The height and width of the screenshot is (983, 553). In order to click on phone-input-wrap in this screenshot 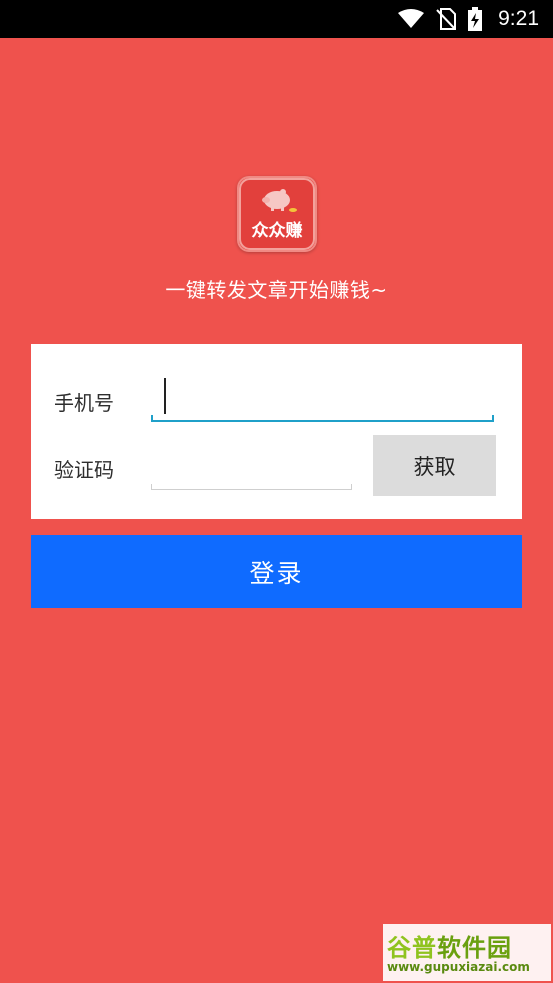, I will do `click(322, 396)`.